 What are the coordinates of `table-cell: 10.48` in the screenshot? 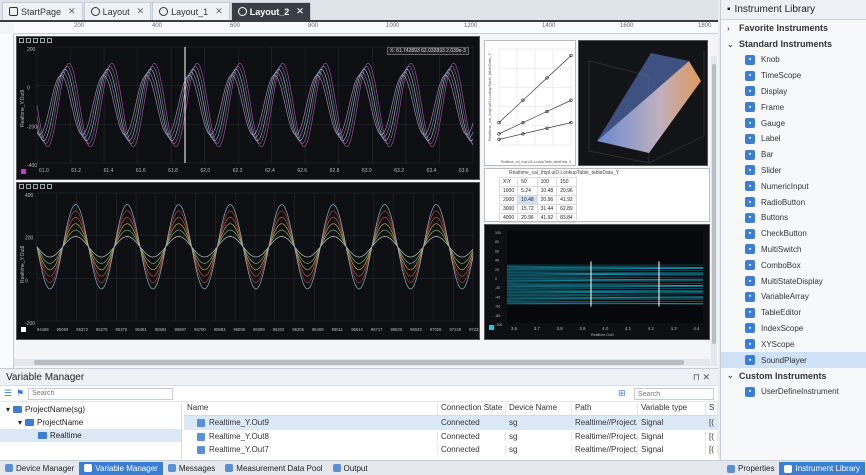 It's located at (547, 191).